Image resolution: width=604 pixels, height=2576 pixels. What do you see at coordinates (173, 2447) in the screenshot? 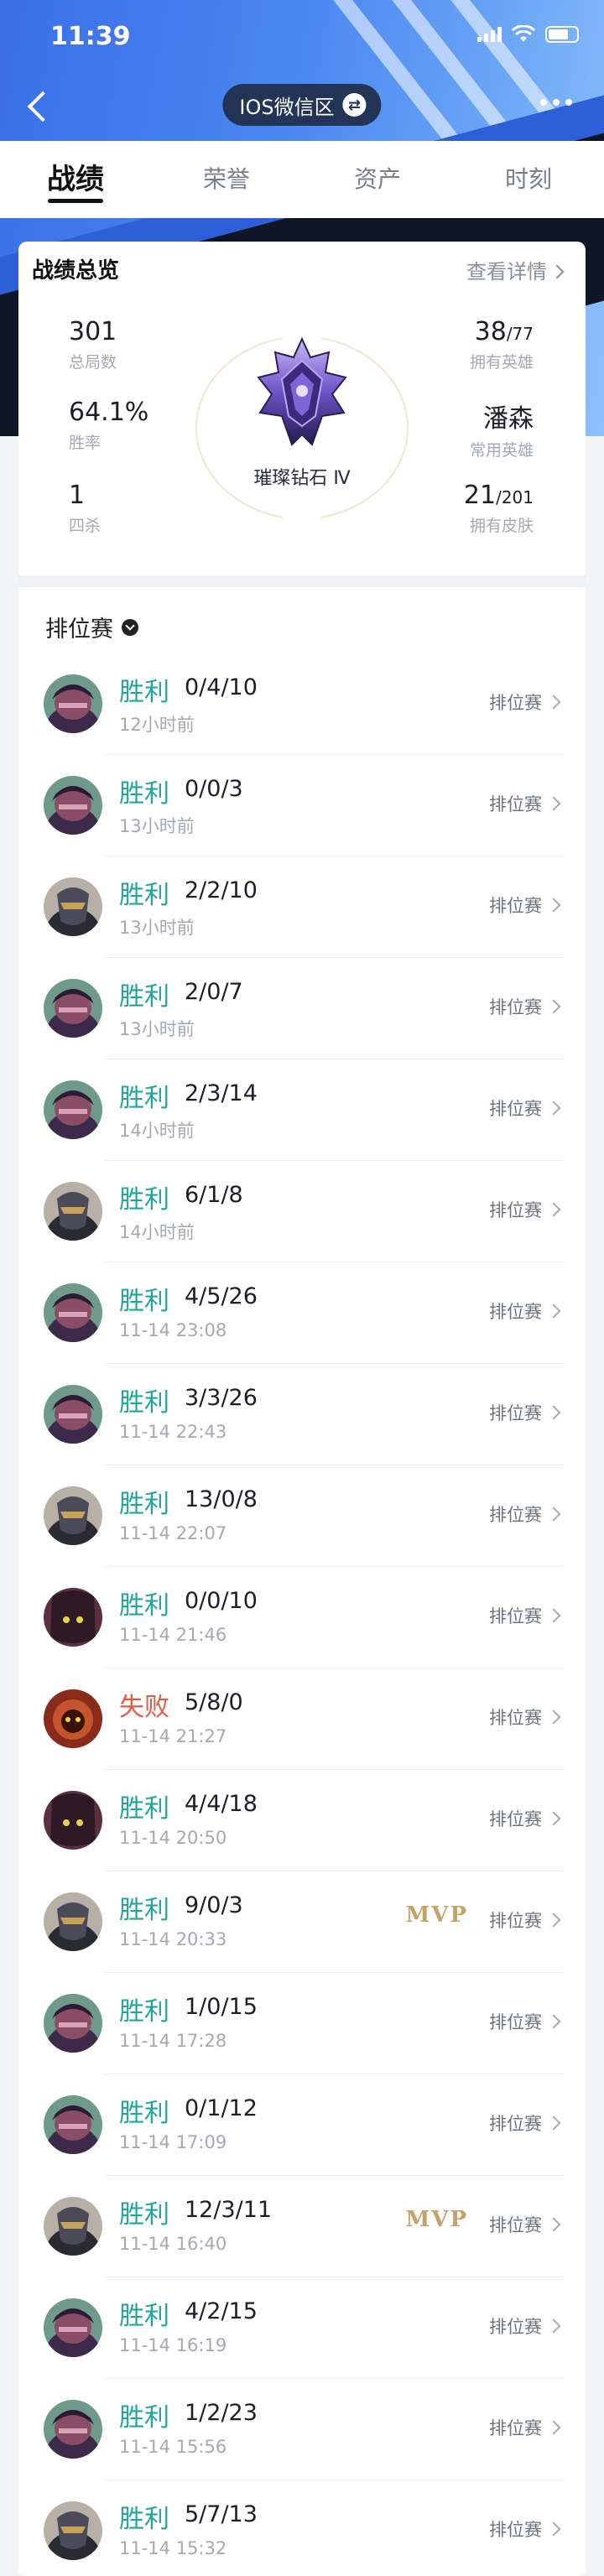
I see `match-time: 11-14 15:56` at bounding box center [173, 2447].